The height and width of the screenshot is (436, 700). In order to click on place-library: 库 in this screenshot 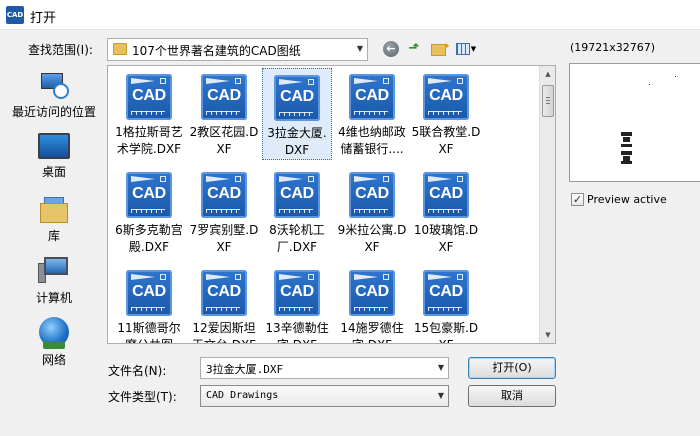, I will do `click(54, 219)`.